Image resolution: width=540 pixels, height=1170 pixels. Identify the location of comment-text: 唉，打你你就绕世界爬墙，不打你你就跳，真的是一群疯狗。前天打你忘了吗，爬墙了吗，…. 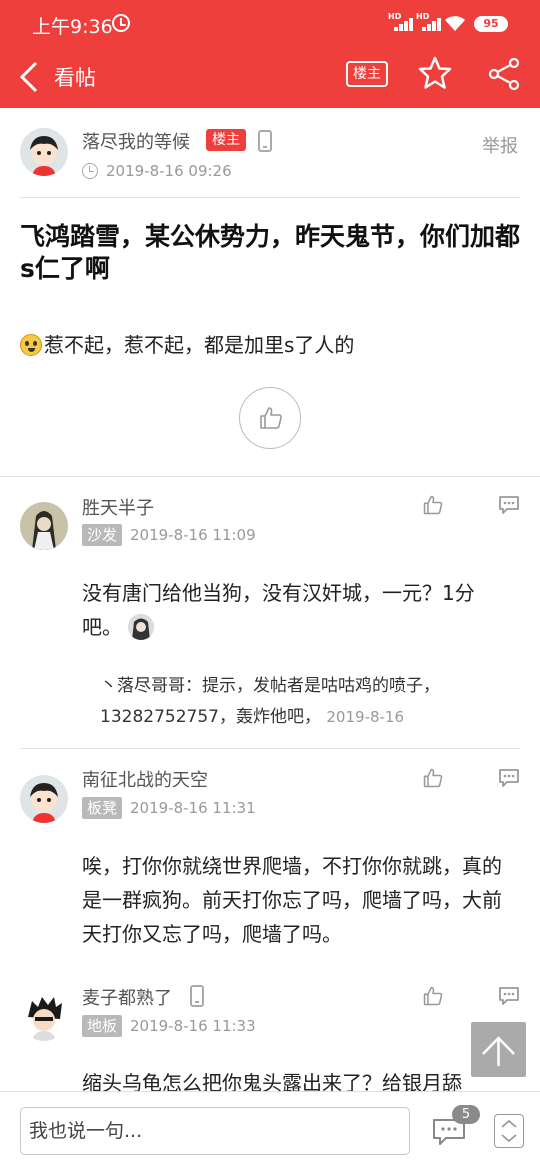
(292, 900).